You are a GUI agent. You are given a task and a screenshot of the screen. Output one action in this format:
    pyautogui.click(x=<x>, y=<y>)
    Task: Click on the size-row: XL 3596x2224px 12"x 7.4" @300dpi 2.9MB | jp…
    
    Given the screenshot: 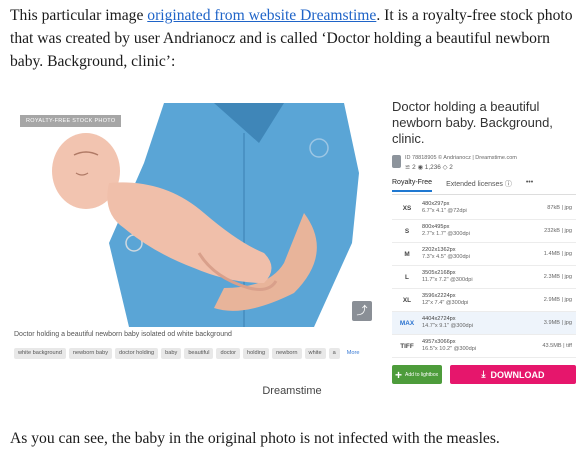 What is the action you would take?
    pyautogui.click(x=484, y=300)
    